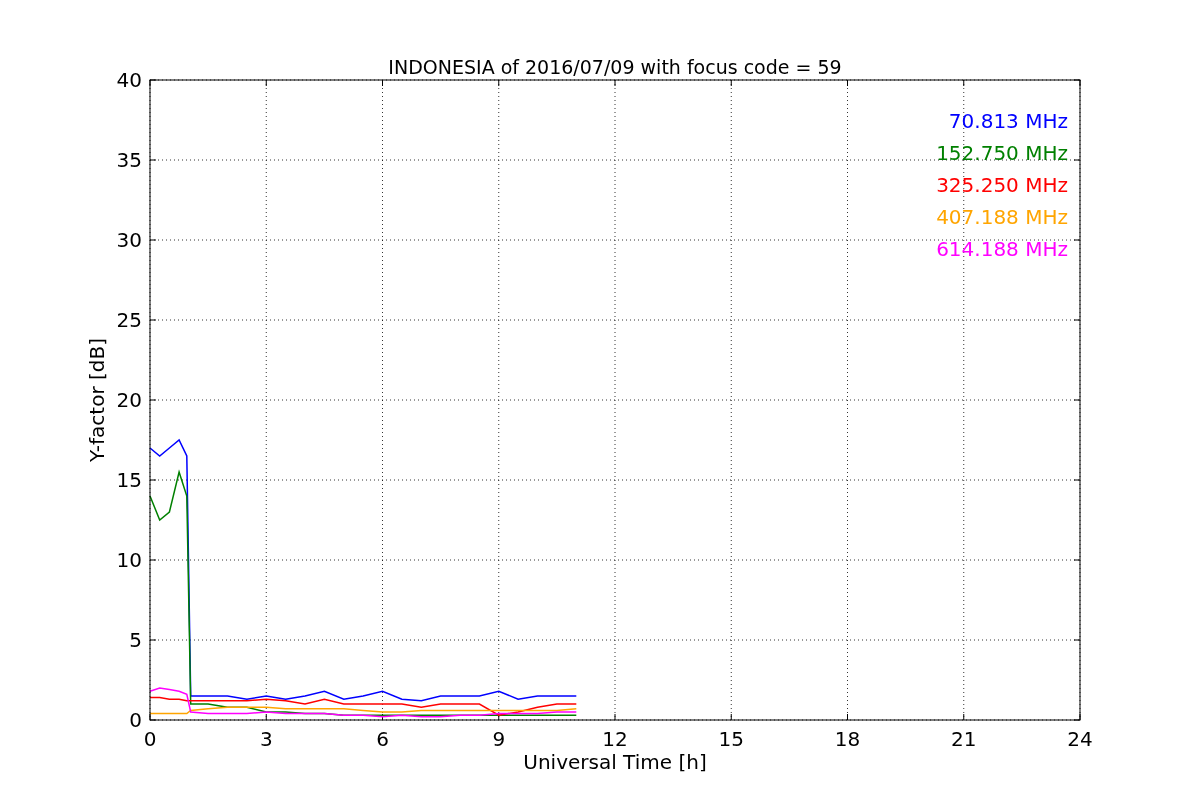  What do you see at coordinates (266, 739) in the screenshot?
I see `tick-label: 3` at bounding box center [266, 739].